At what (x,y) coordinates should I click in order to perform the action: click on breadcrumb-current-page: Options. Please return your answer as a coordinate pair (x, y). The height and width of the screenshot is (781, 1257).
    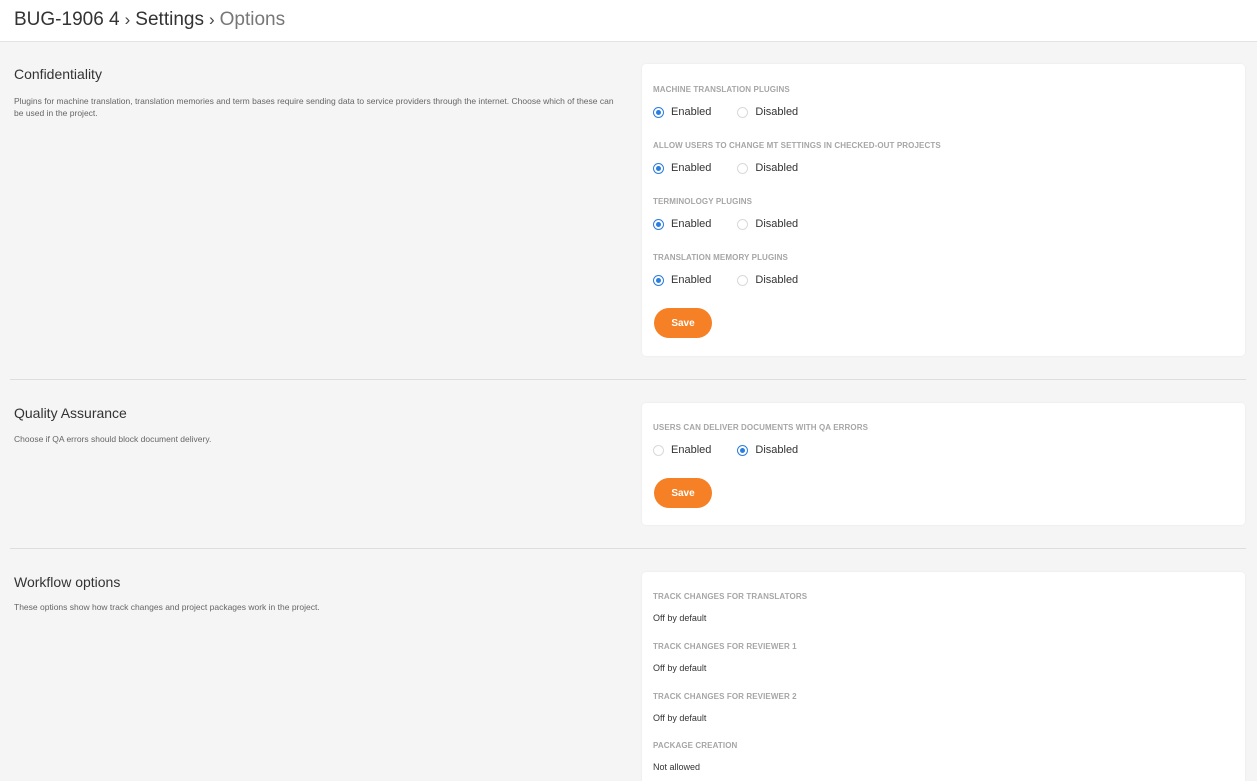
    Looking at the image, I should click on (252, 19).